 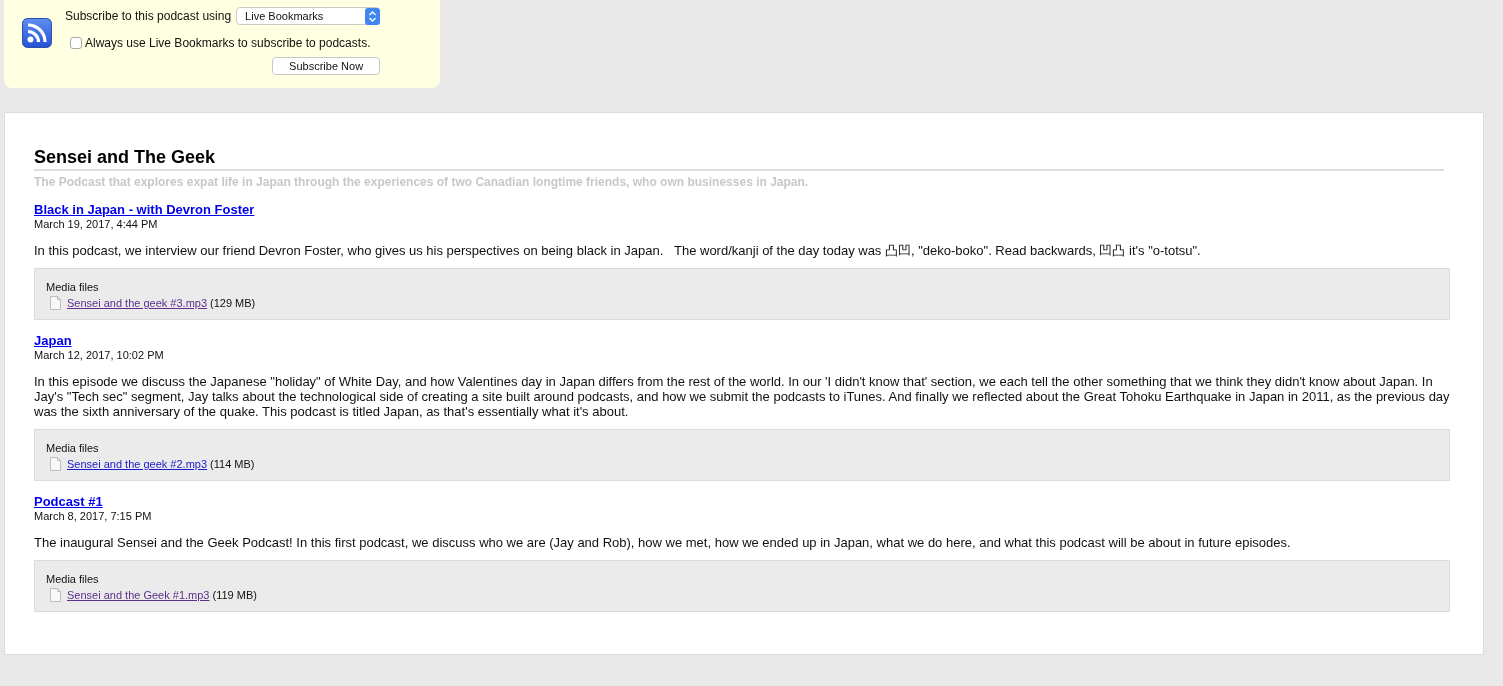 I want to click on episode-title-link: Podcast #1, so click(x=68, y=501).